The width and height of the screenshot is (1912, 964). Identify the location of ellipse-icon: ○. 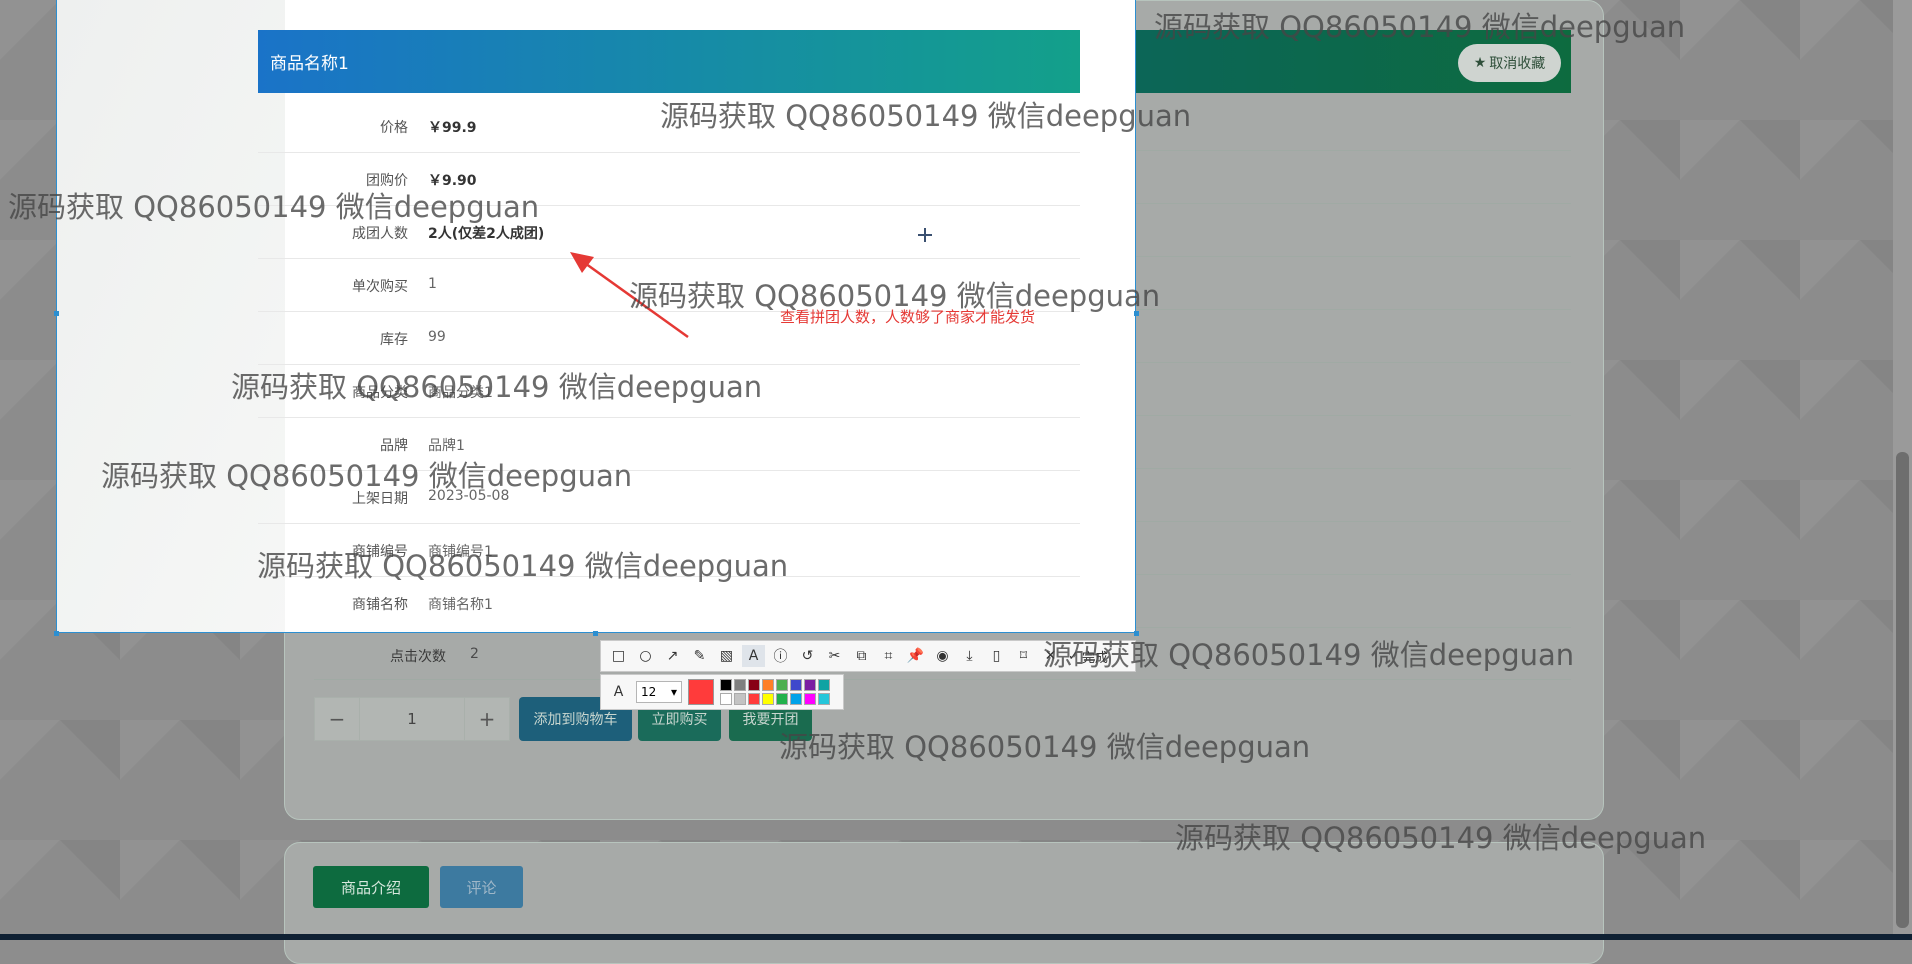
(645, 656).